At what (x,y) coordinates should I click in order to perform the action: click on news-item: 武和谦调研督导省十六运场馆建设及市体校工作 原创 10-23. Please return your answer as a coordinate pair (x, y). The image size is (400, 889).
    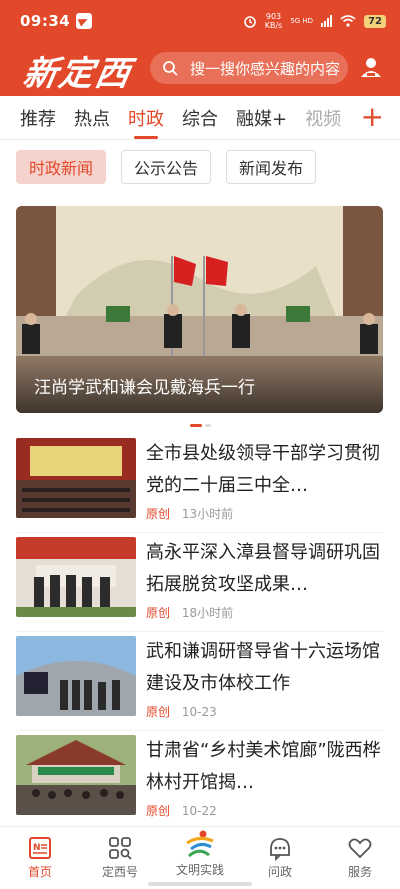
    Looking at the image, I should click on (200, 683).